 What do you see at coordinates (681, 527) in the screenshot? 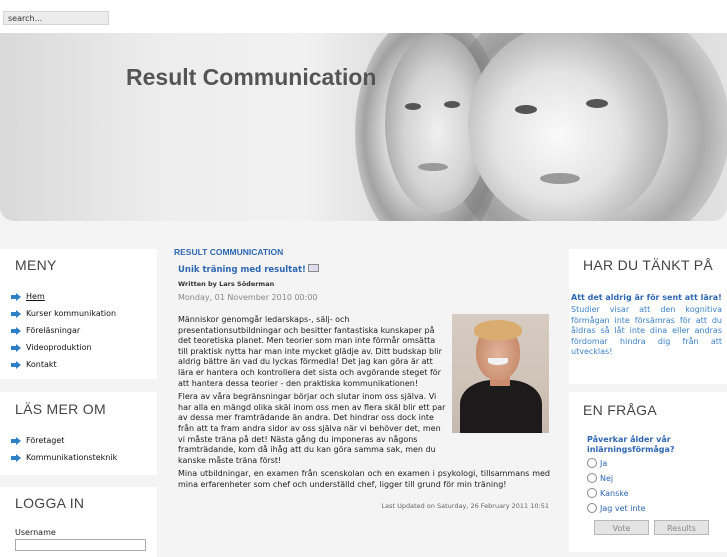
I see `results-button: Results` at bounding box center [681, 527].